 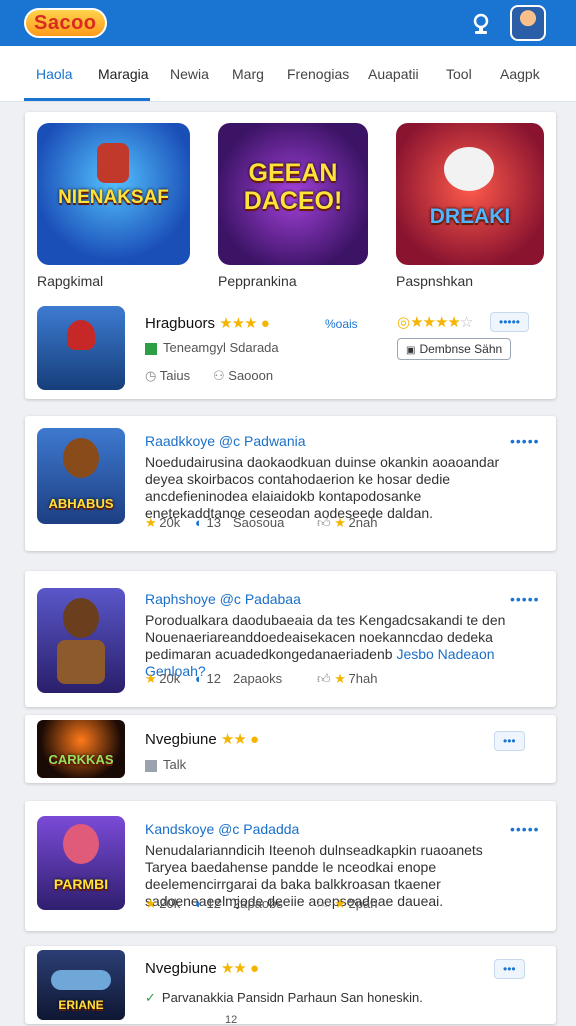 I want to click on mini-meta: 12, so click(x=231, y=1020).